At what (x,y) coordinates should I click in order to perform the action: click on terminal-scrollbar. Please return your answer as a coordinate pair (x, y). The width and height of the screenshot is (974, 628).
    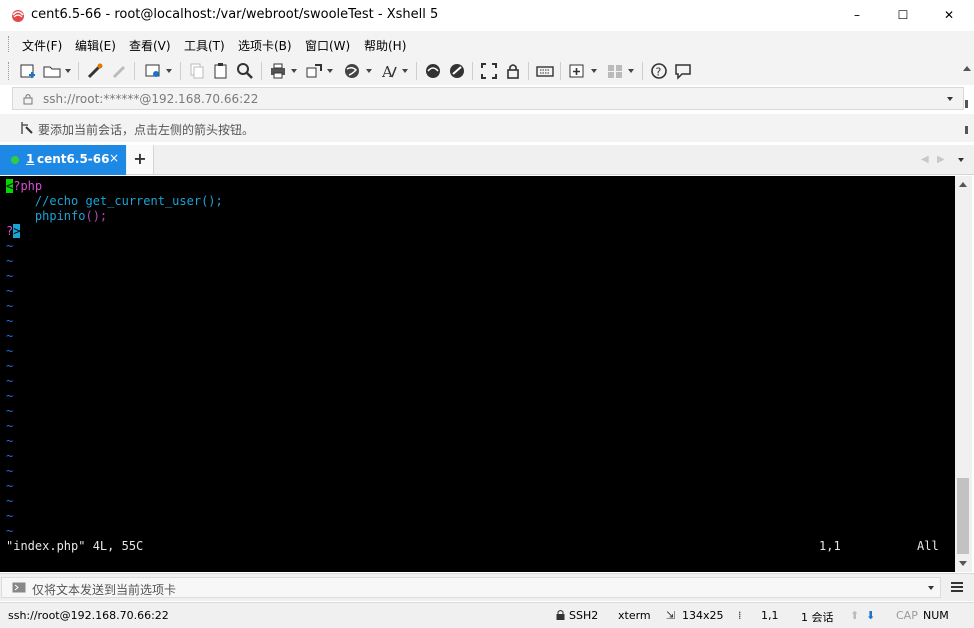
    Looking at the image, I should click on (963, 374).